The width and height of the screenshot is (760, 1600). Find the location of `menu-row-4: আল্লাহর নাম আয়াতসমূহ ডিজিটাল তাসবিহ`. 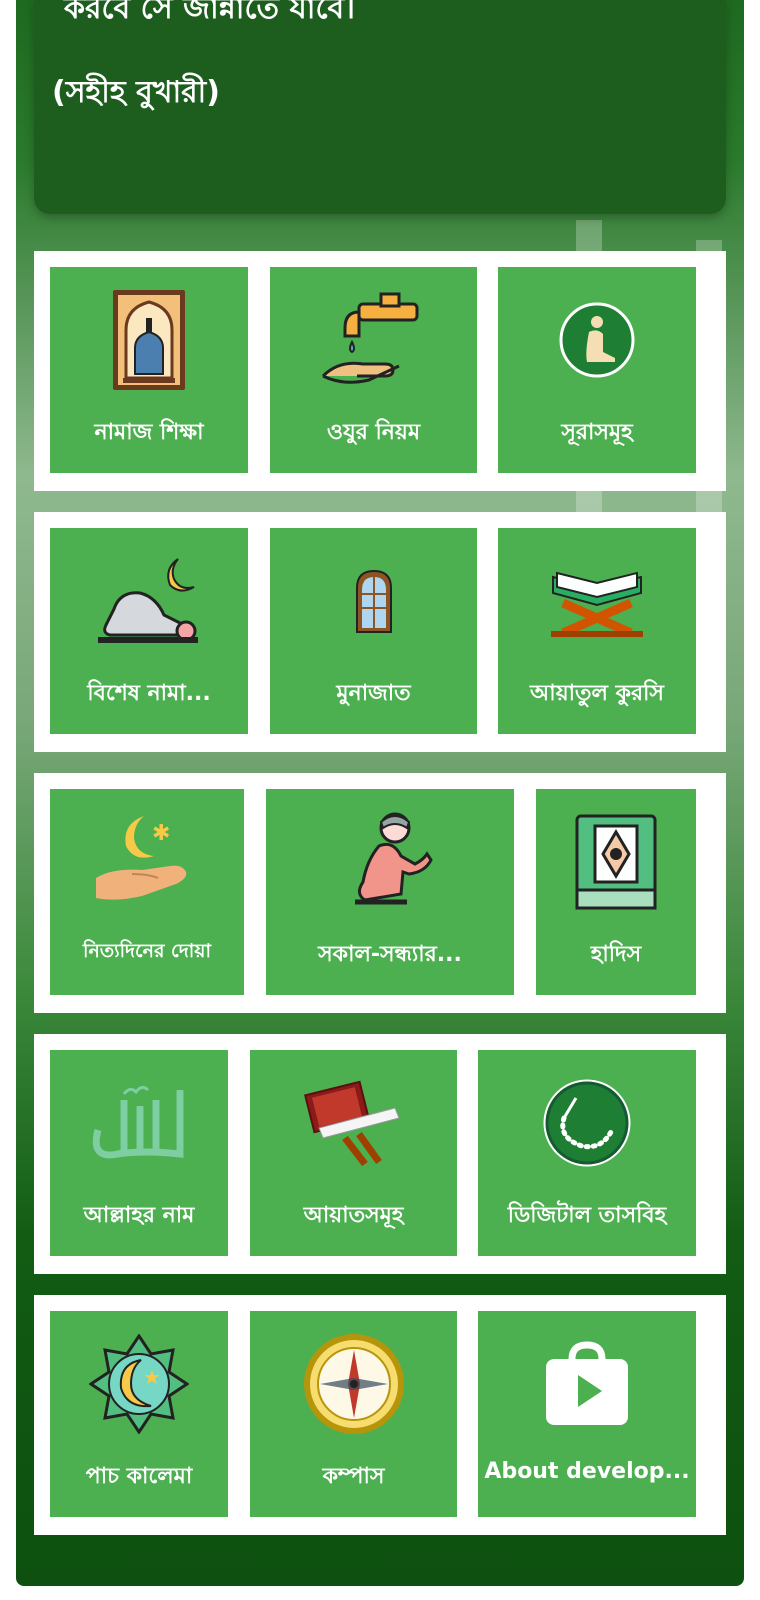

menu-row-4: আল্লাহর নাম আয়াতসমূহ ডিজিটাল তাসবিহ is located at coordinates (380, 1154).